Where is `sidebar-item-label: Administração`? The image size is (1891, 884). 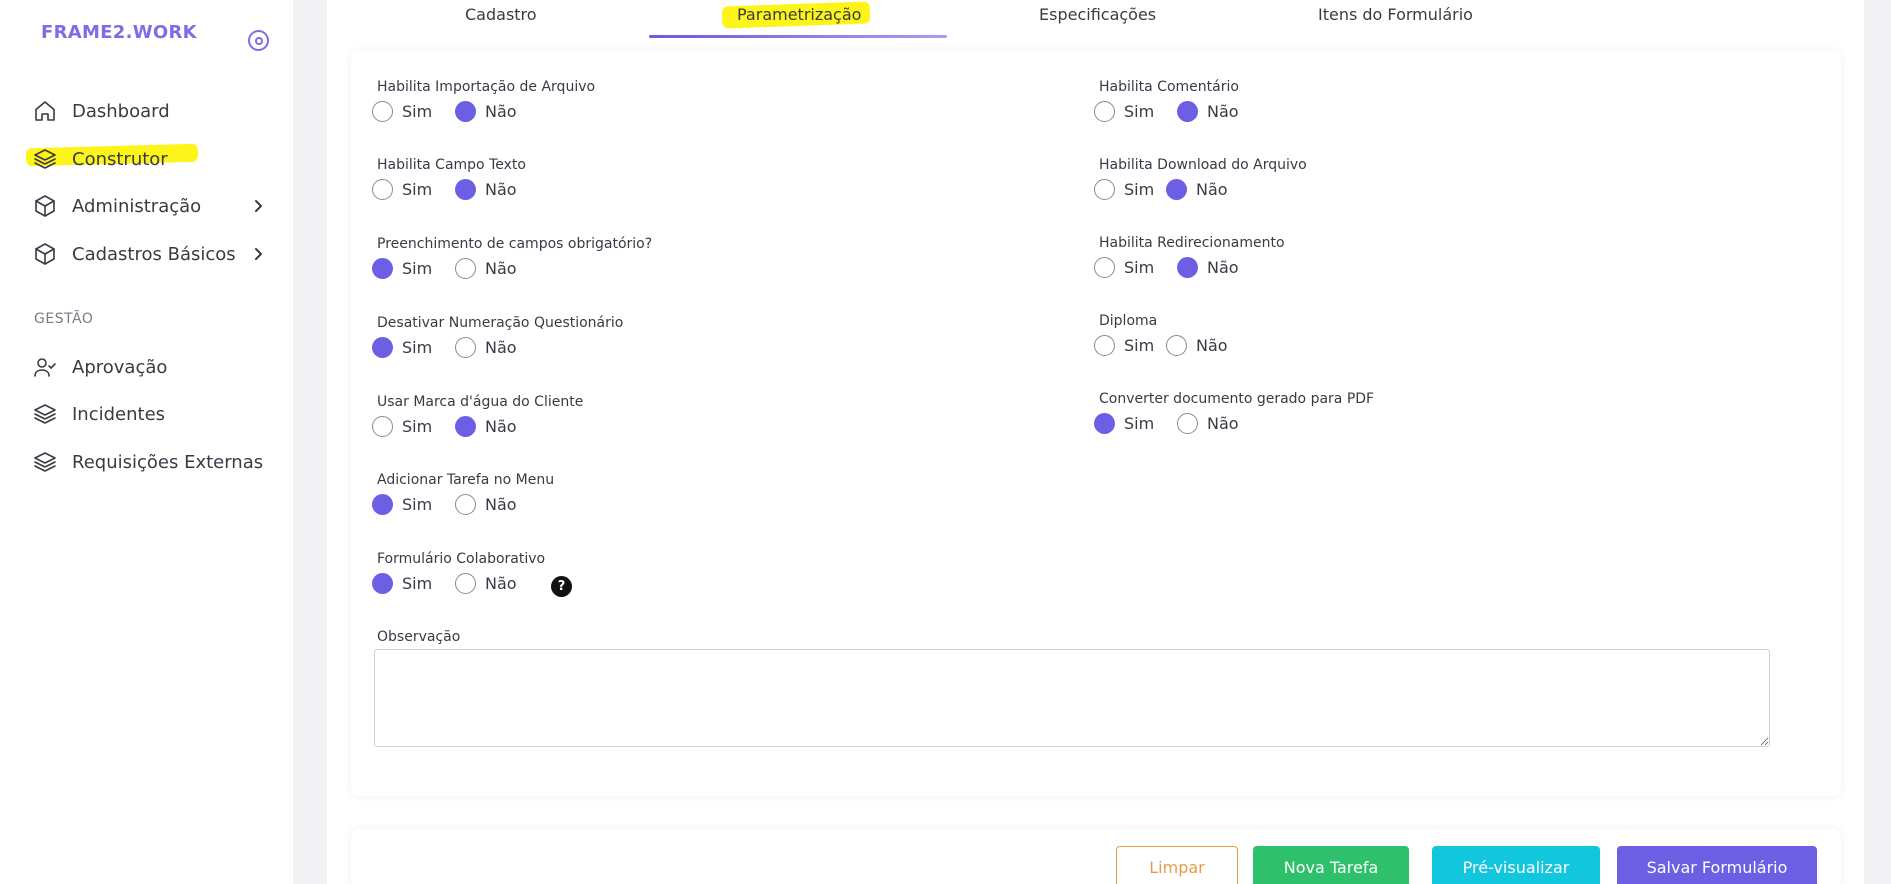
sidebar-item-label: Administração is located at coordinates (137, 206).